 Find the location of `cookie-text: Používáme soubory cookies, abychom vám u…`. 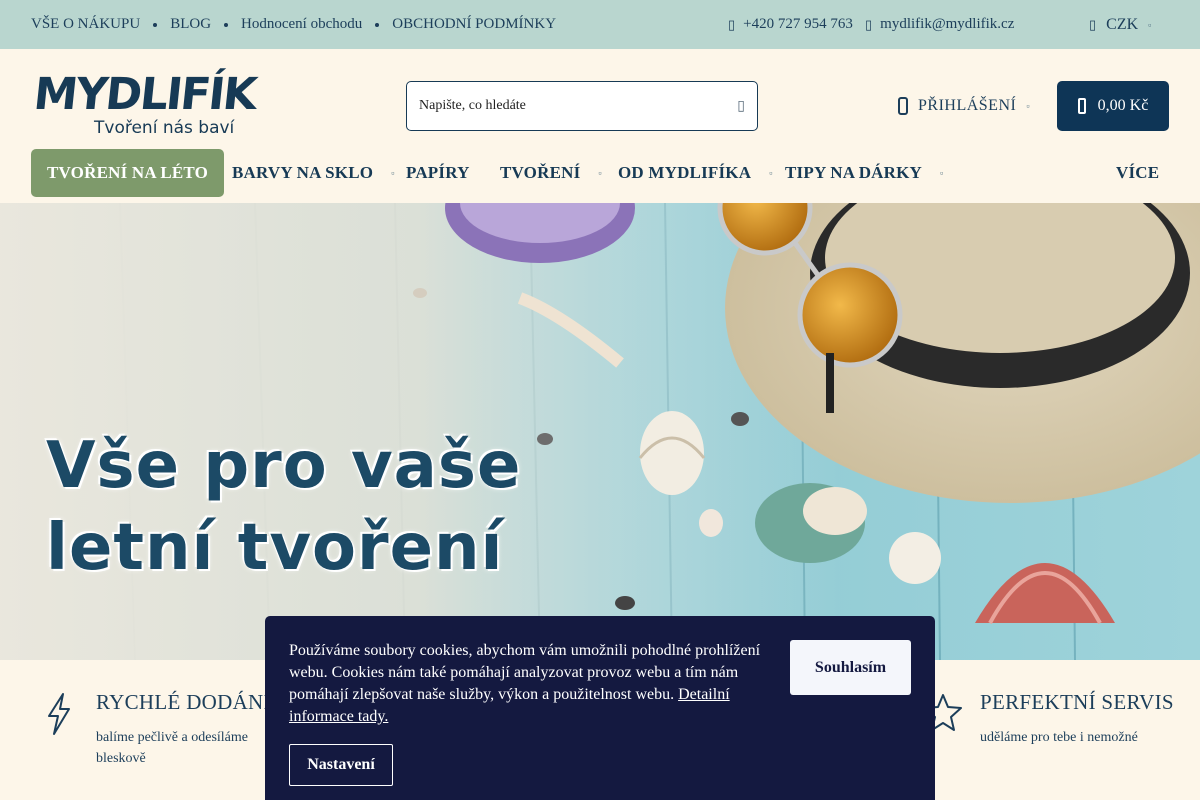

cookie-text: Používáme soubory cookies, abychom vám u… is located at coordinates (529, 684).